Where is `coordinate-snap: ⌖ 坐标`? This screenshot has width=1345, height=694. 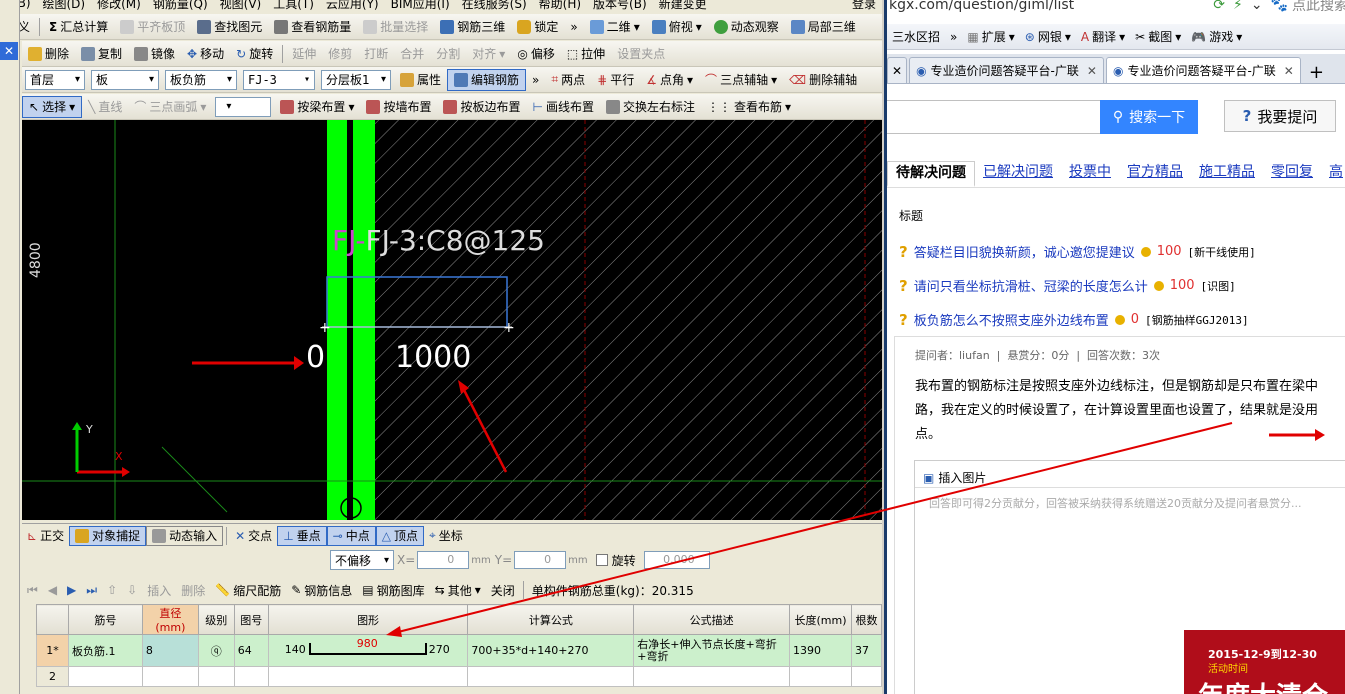
coordinate-snap: ⌖ 坐标 is located at coordinates (446, 536).